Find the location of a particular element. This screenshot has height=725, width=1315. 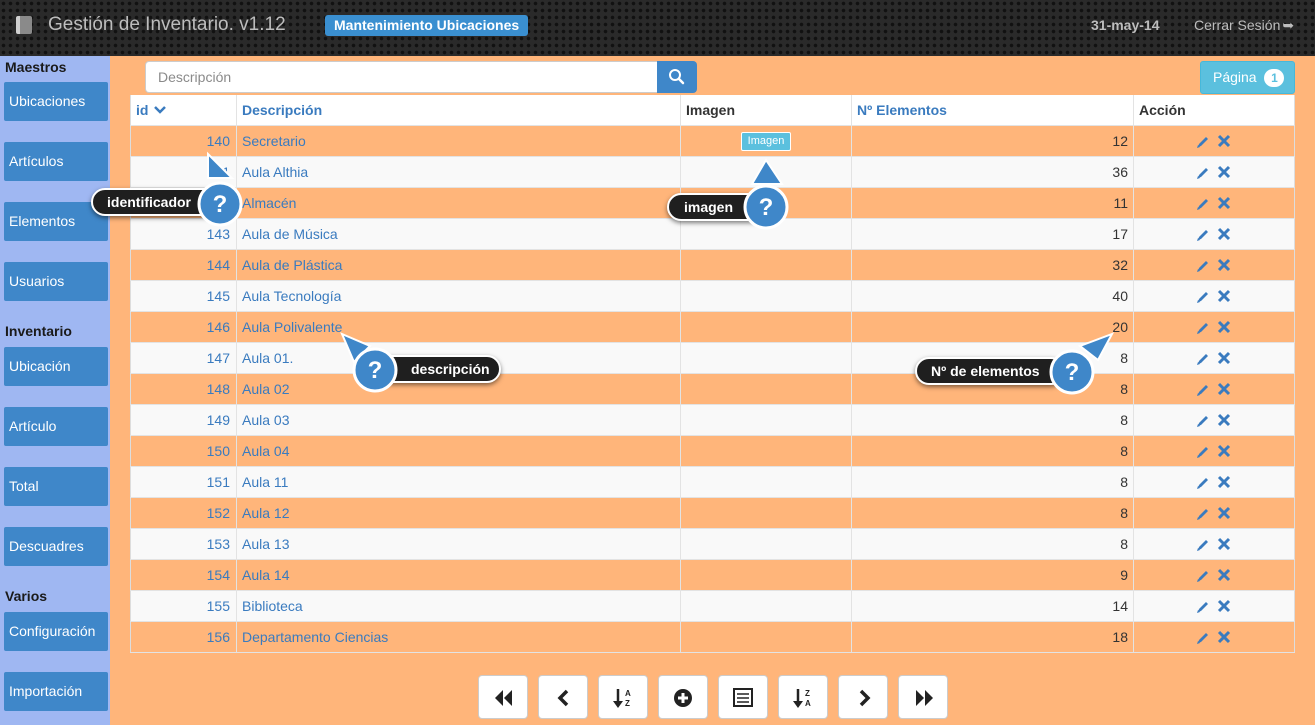

table-row: 143 Aula de Música 17 is located at coordinates (712, 234).